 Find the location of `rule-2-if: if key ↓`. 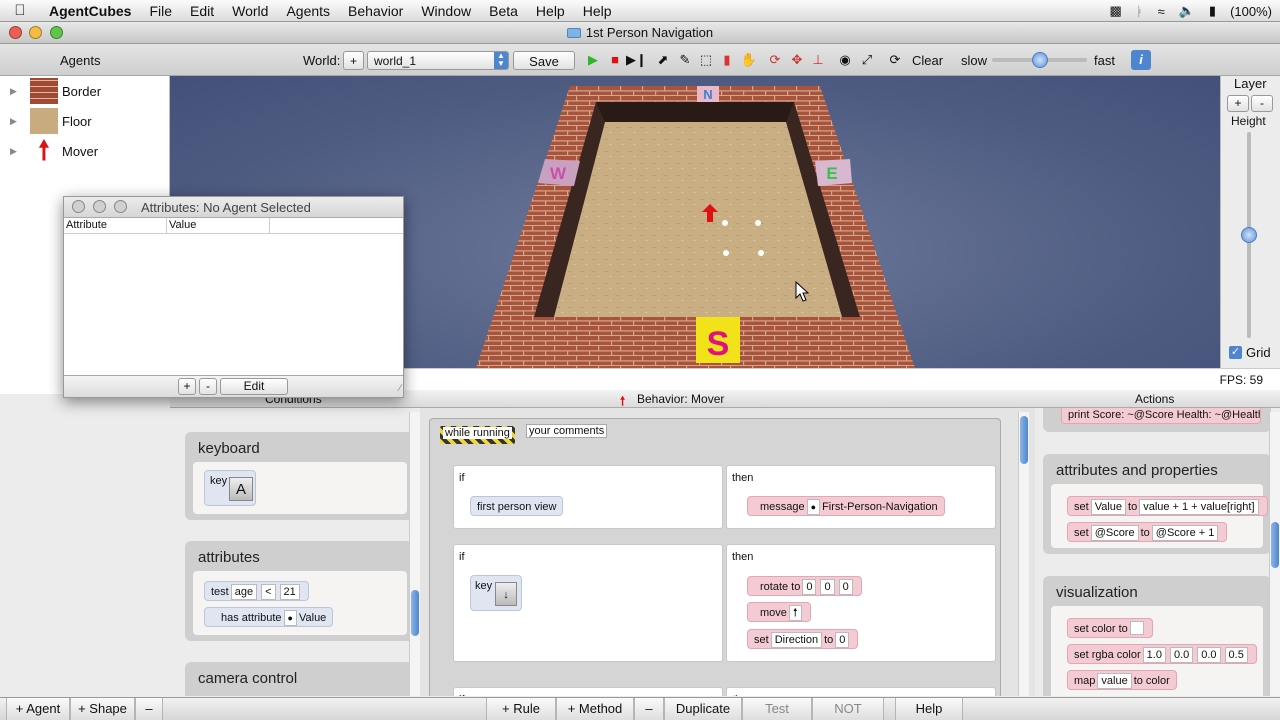

rule-2-if: if key ↓ is located at coordinates (588, 603).